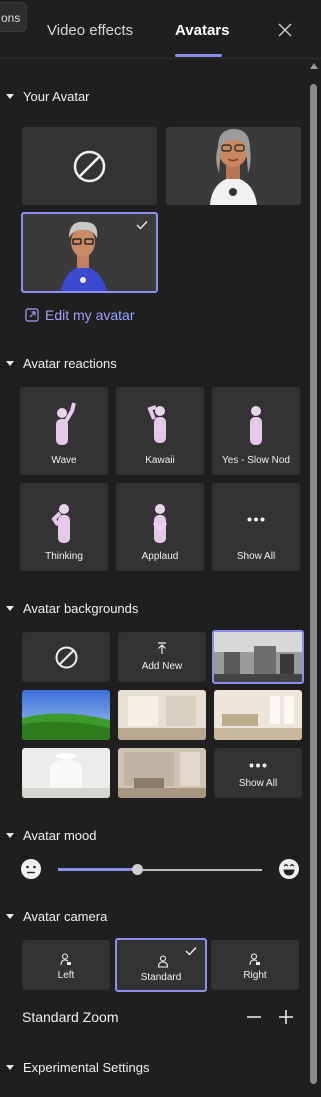 The height and width of the screenshot is (1097, 321). I want to click on edit-my-avatar-label: Edit my avatar, so click(90, 315).